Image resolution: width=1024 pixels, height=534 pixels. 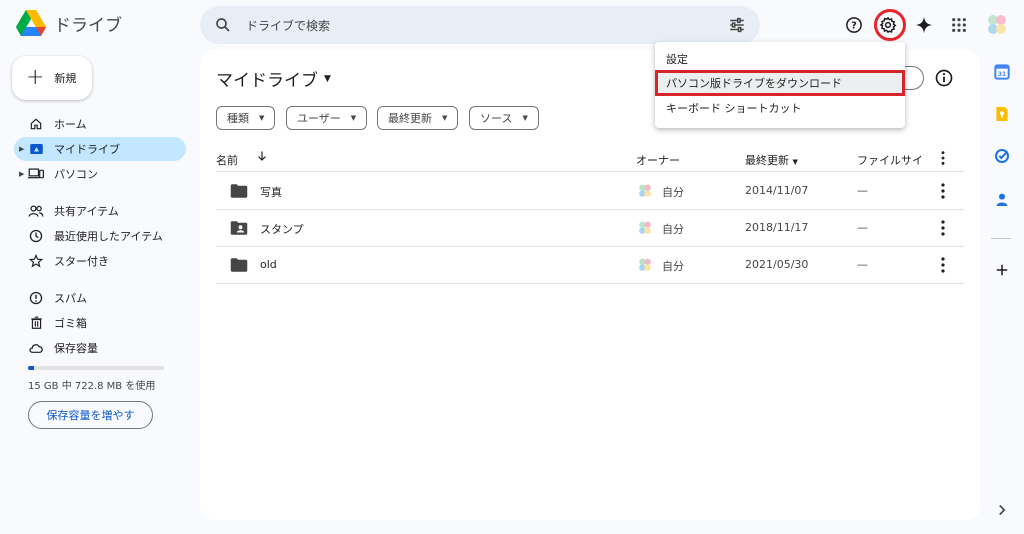 What do you see at coordinates (924, 25) in the screenshot?
I see `gemini-sparkle-icon` at bounding box center [924, 25].